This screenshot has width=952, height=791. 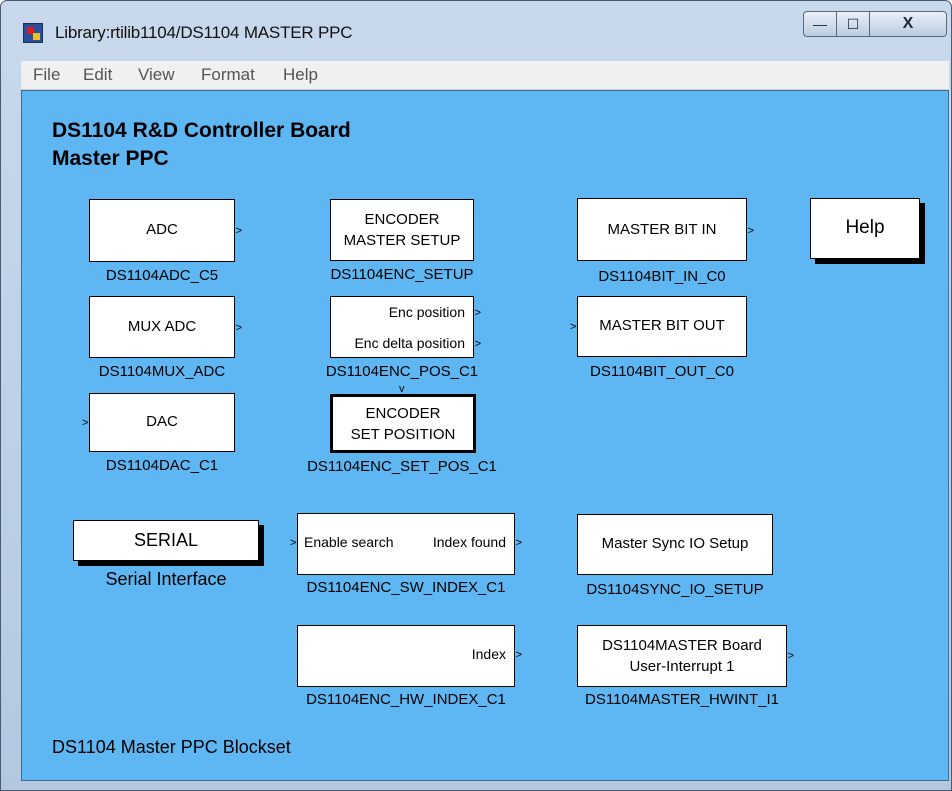 I want to click on master-bit-out-text: MASTER BIT OUT, so click(x=662, y=325).